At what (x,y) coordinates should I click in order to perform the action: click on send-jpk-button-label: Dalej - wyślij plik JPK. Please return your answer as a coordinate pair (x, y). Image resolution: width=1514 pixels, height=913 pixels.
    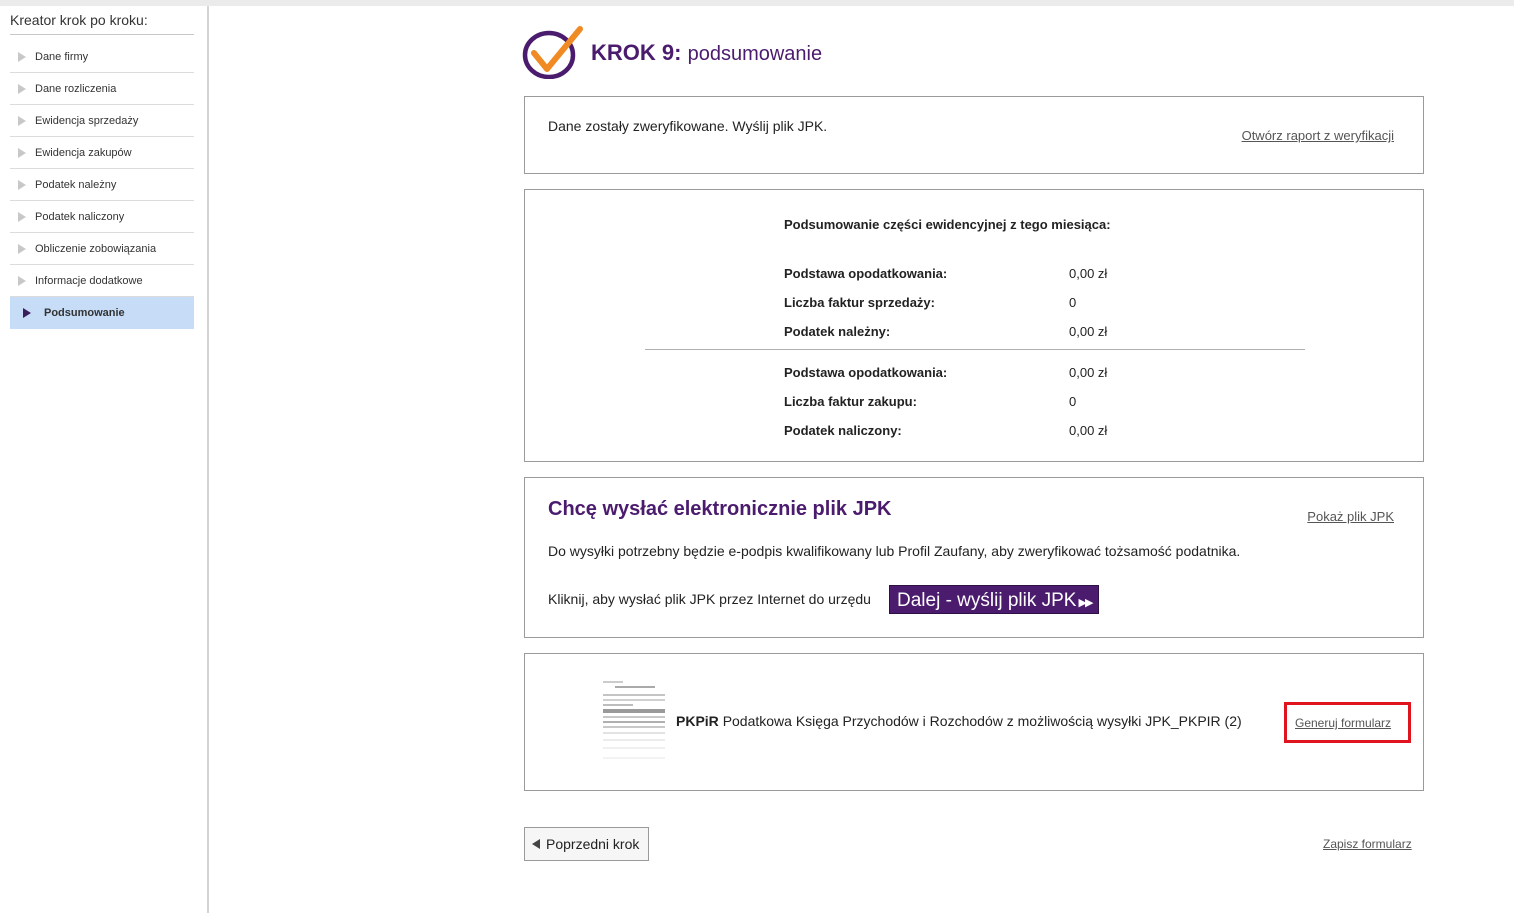
    Looking at the image, I should click on (987, 600).